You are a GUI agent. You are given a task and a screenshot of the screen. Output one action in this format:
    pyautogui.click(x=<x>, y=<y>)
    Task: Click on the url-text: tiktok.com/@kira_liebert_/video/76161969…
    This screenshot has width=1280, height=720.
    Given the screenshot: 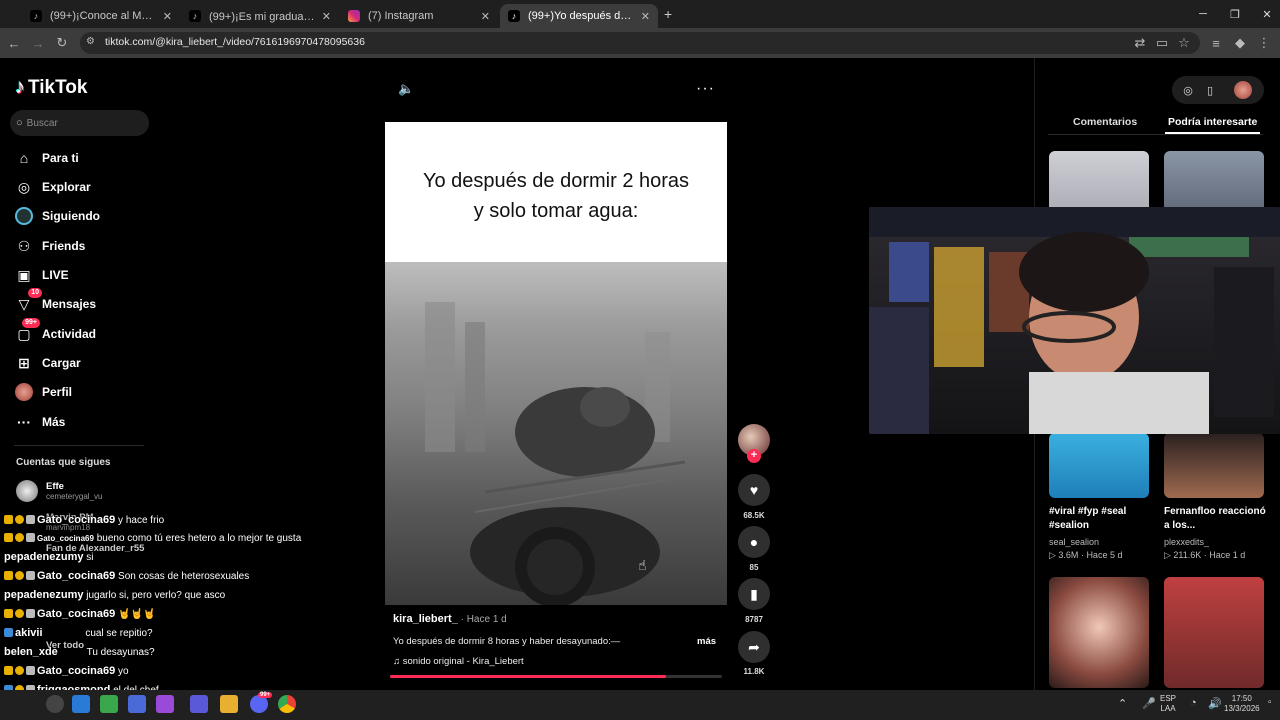 What is the action you would take?
    pyautogui.click(x=235, y=42)
    